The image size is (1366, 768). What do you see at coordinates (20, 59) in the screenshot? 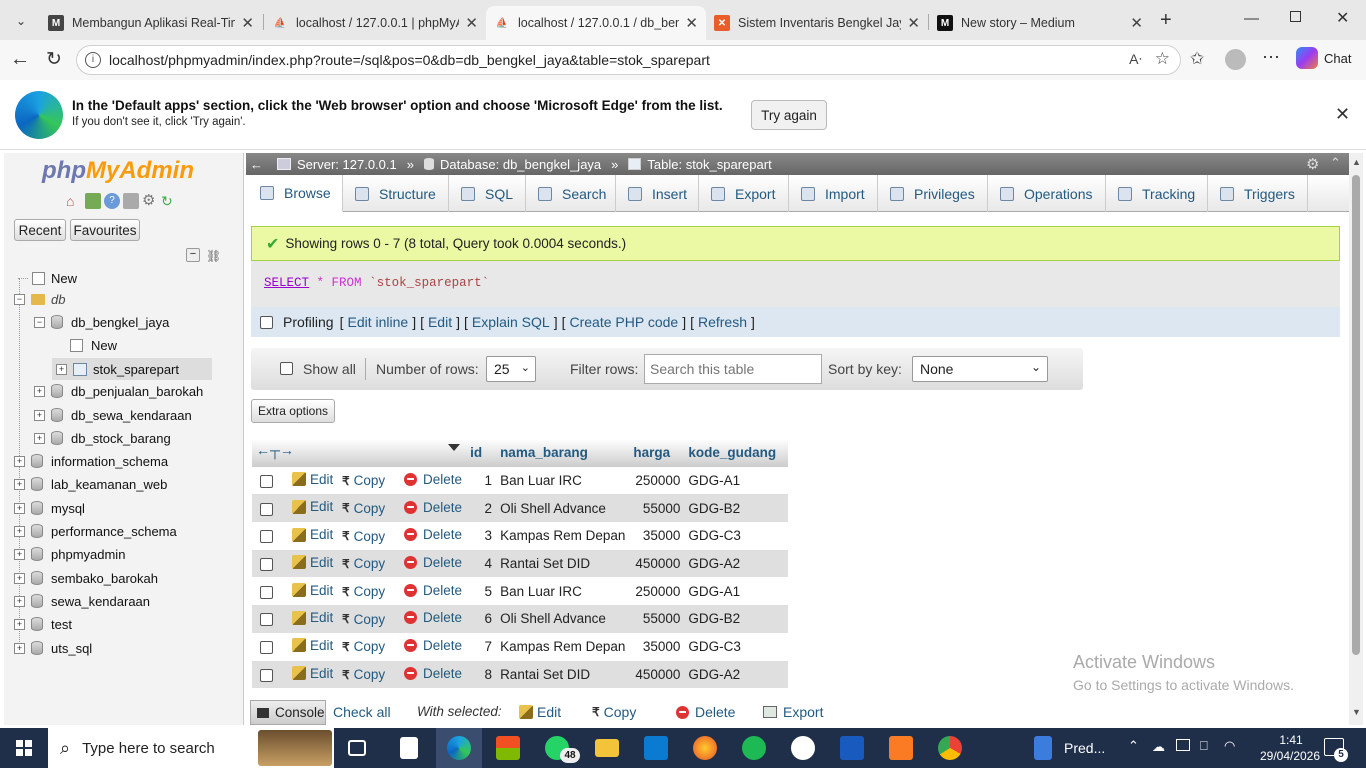
I see `back-arrow-icon: ←` at bounding box center [20, 59].